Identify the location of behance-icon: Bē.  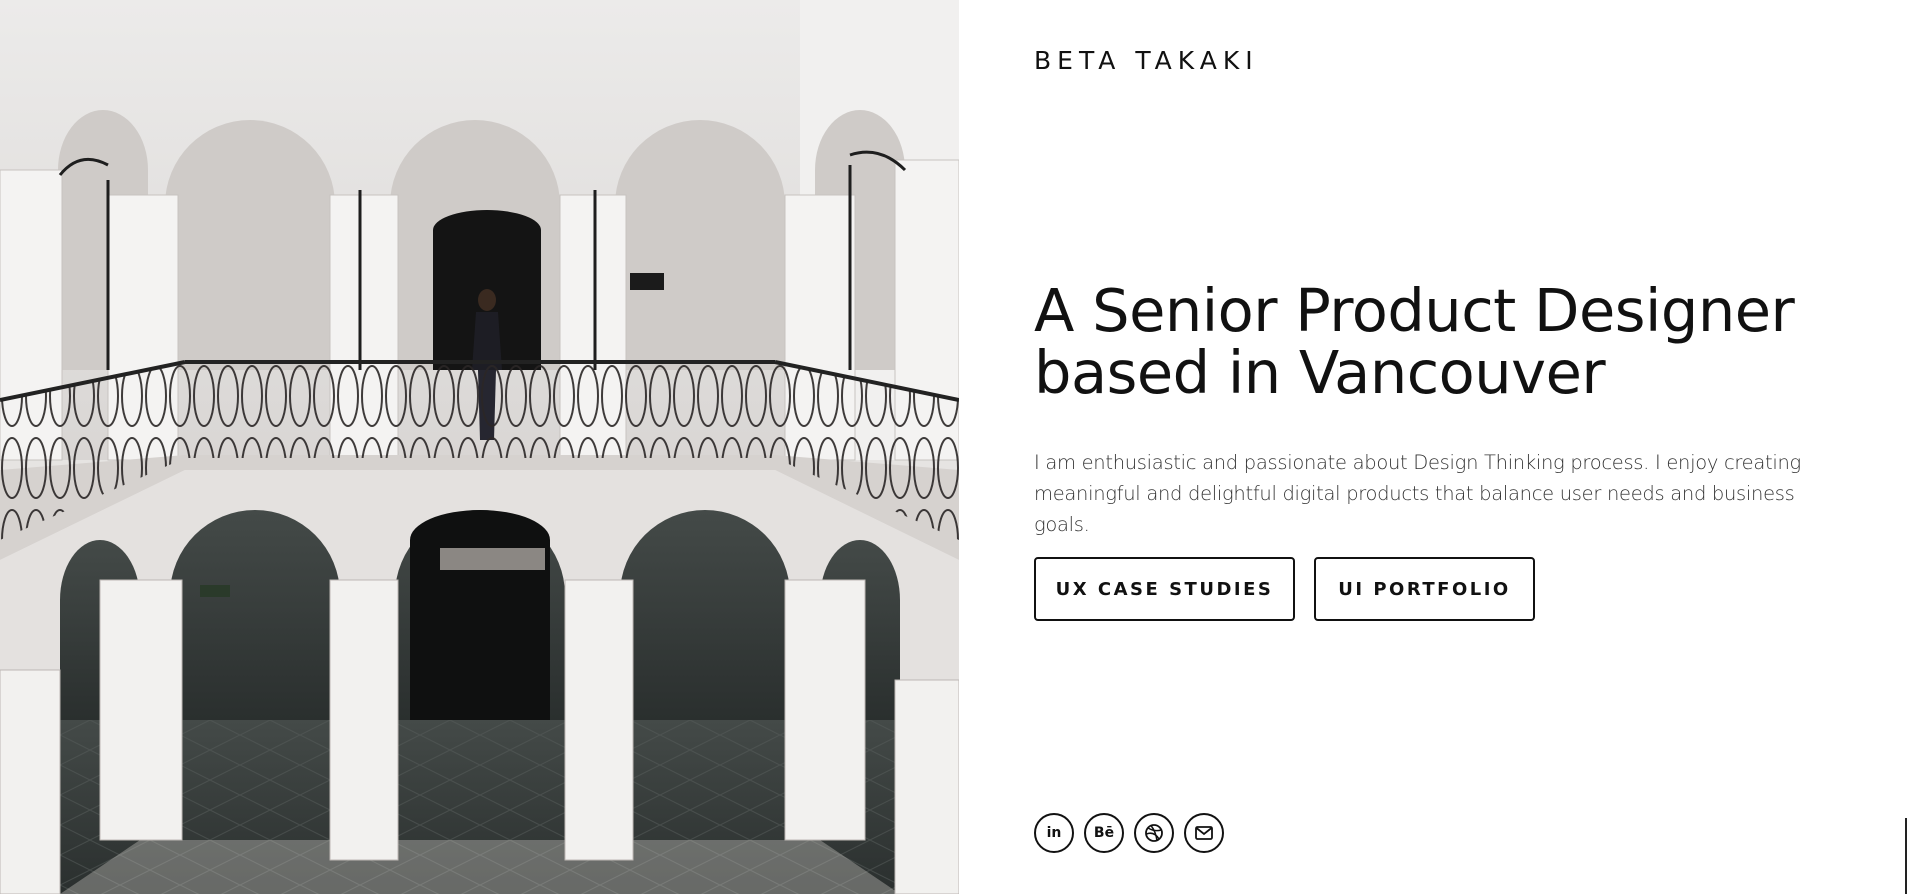
(1104, 833).